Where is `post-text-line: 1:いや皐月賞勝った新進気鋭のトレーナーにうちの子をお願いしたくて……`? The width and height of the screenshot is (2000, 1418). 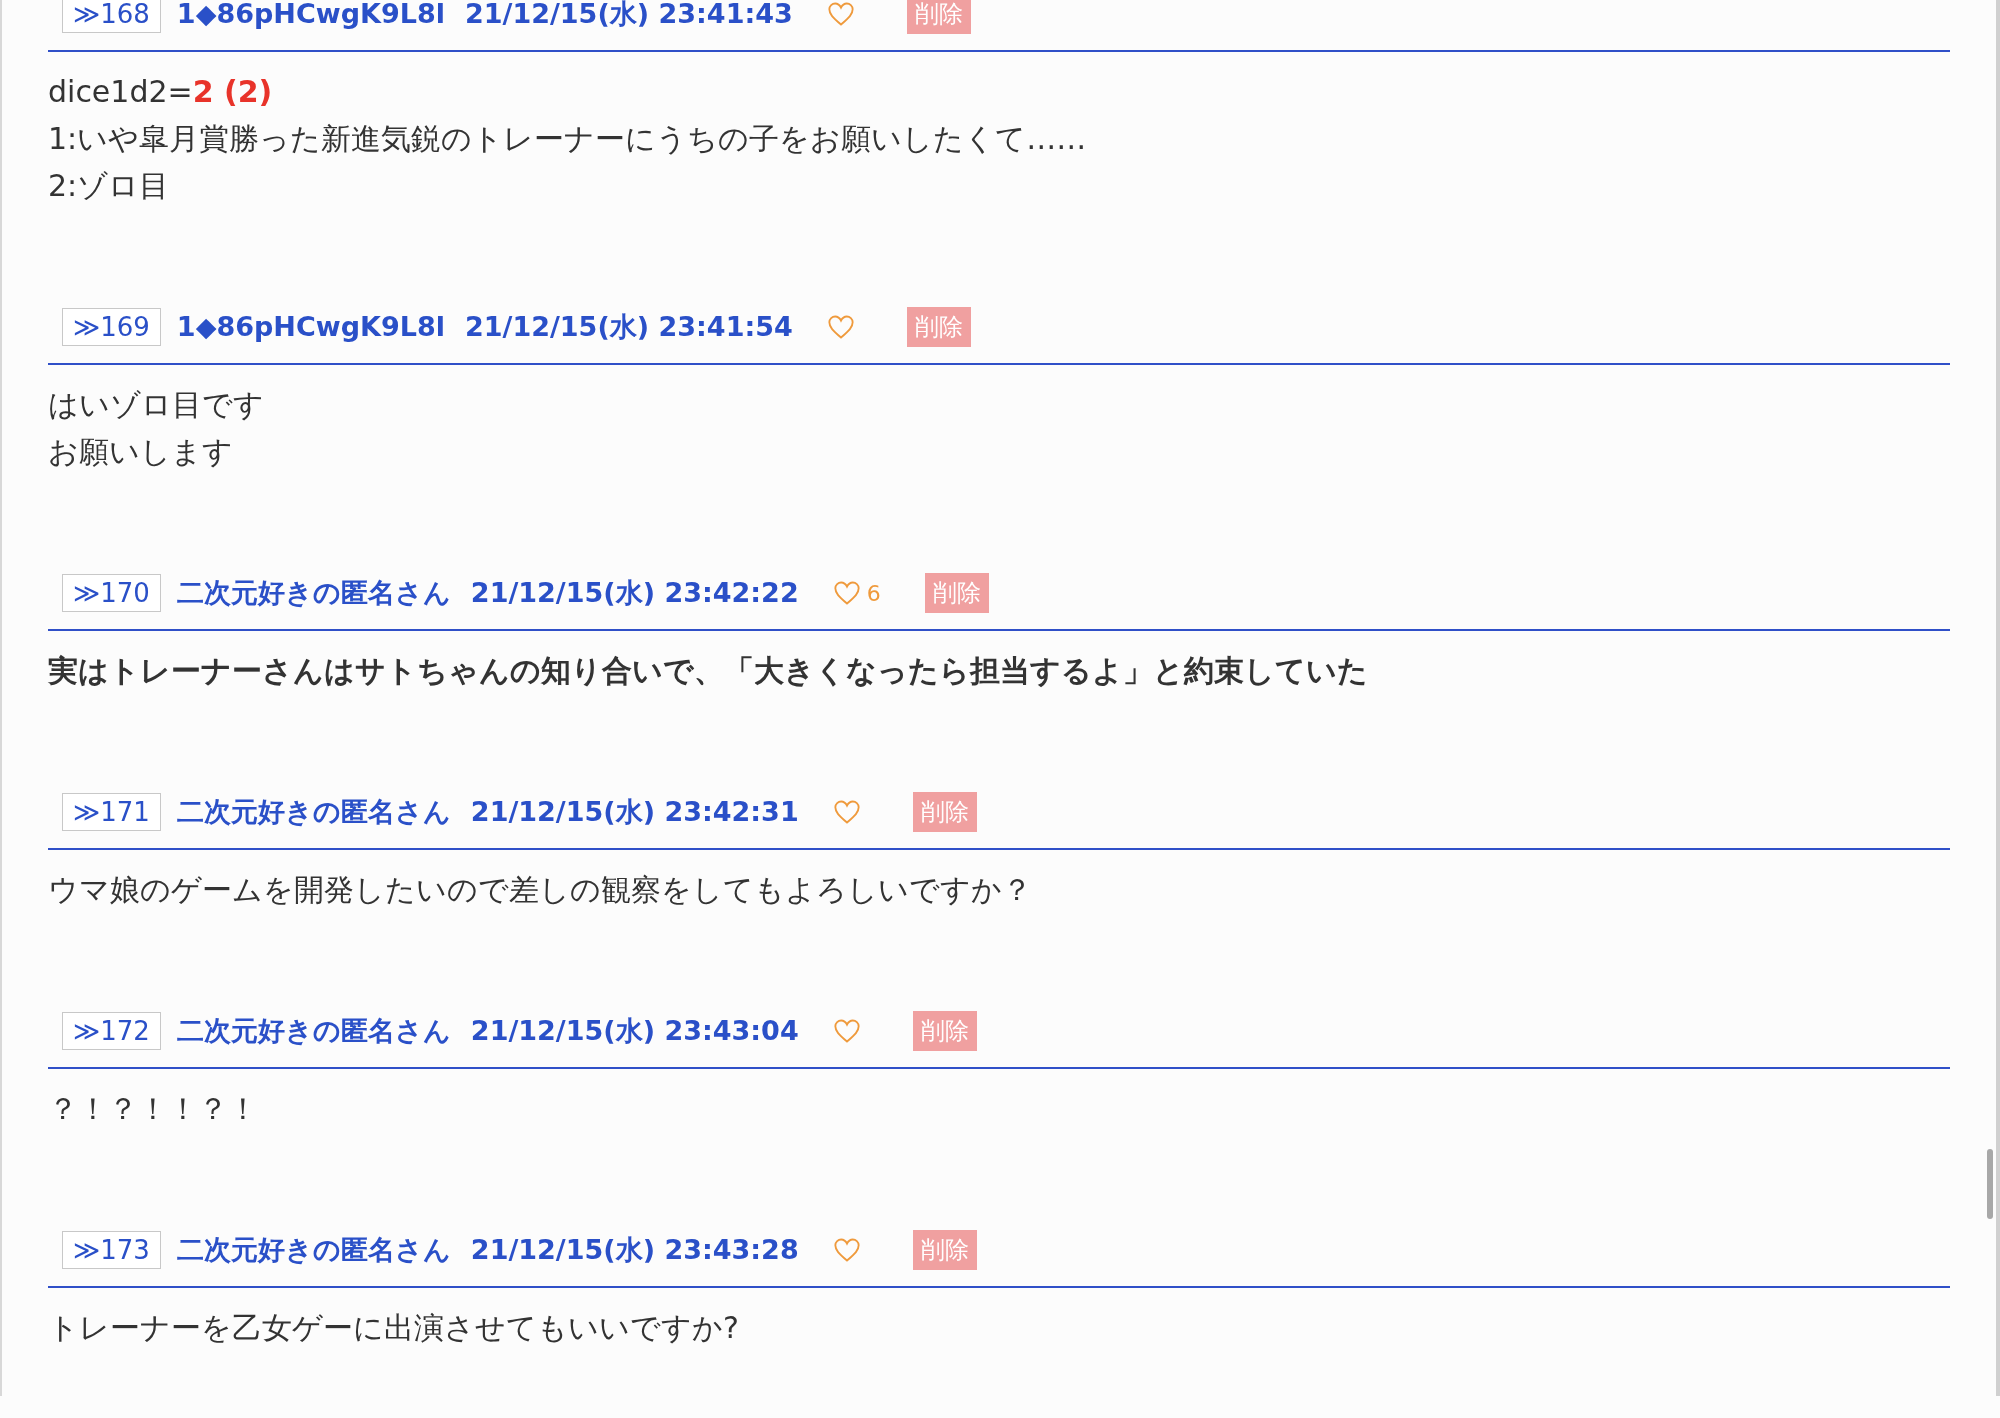
post-text-line: 1:いや皐月賞勝った新進気鋭のトレーナーにうちの子をお願いしたくて…… is located at coordinates (567, 139).